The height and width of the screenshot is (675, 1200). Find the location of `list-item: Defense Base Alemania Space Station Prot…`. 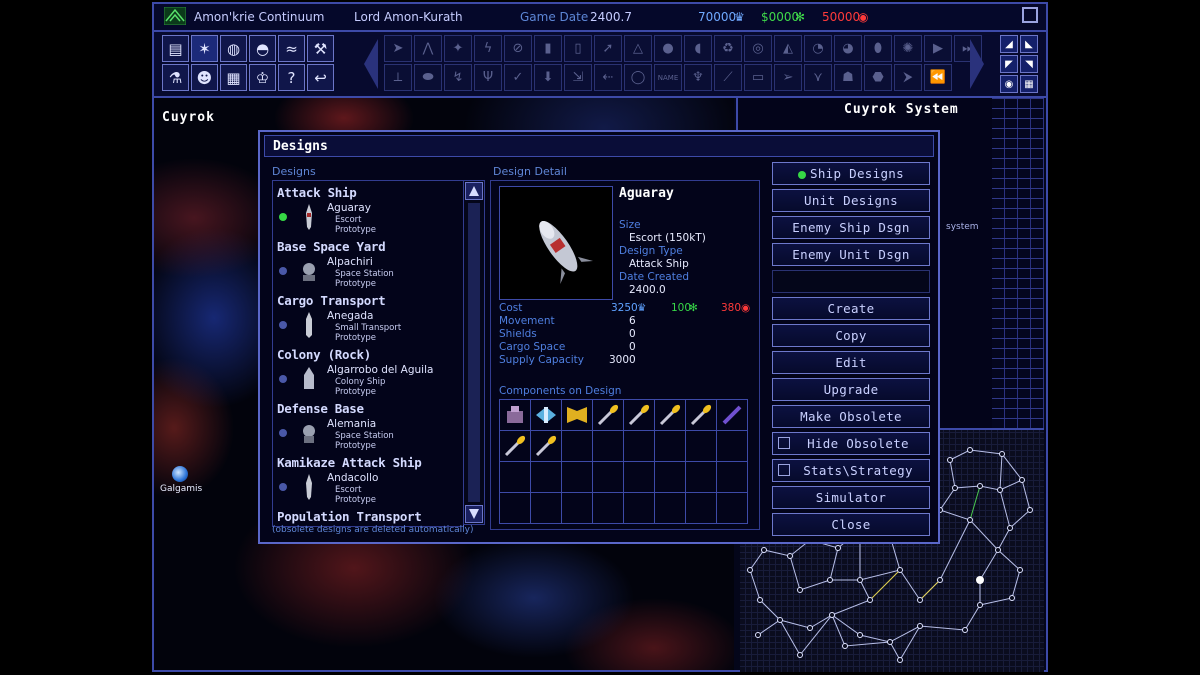

list-item: Defense Base Alemania Space Station Prot… is located at coordinates (369, 427).